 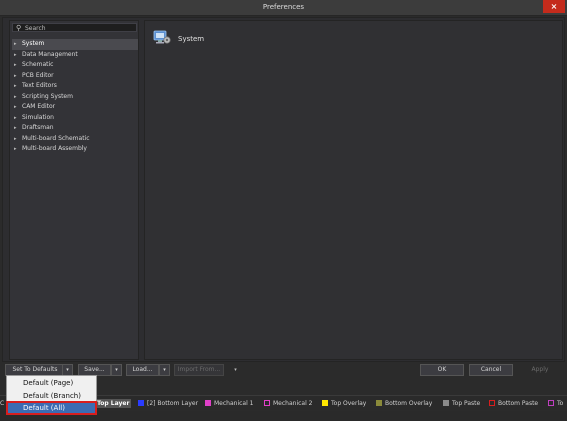 I want to click on window-title: Preferences, so click(x=283, y=7).